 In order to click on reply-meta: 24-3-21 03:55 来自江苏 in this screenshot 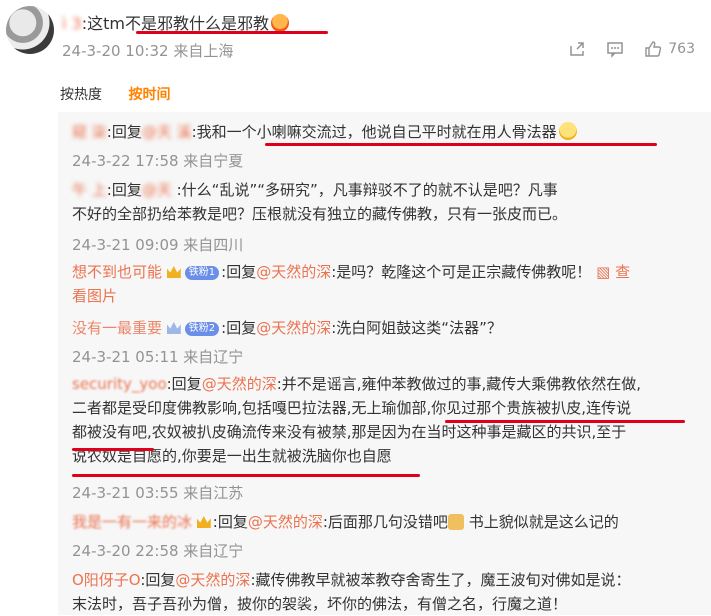, I will do `click(158, 493)`.